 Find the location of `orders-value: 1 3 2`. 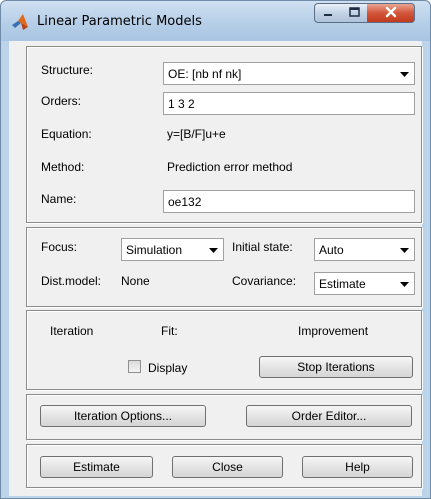

orders-value: 1 3 2 is located at coordinates (181, 104).